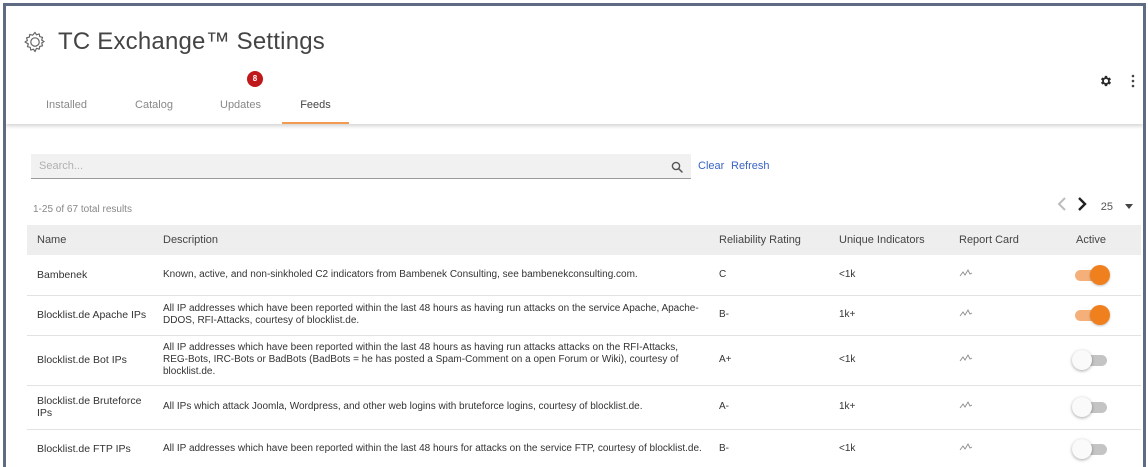 The height and width of the screenshot is (467, 1148). I want to click on feed-reliability: C, so click(723, 274).